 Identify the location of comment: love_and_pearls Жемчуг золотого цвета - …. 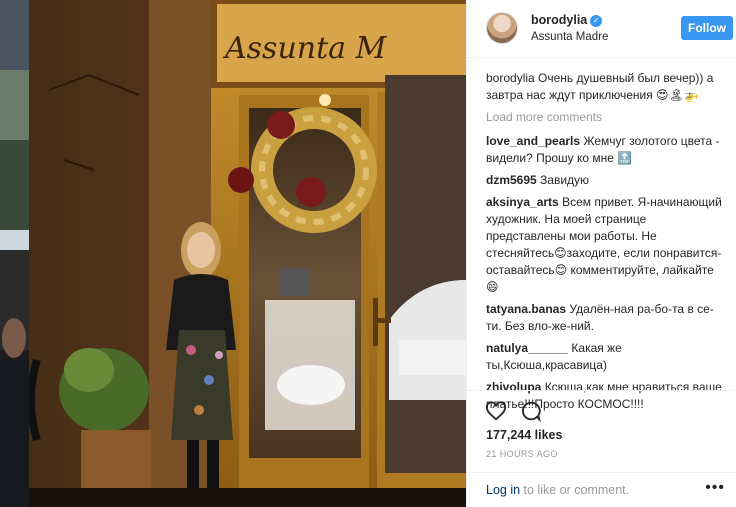
(606, 150).